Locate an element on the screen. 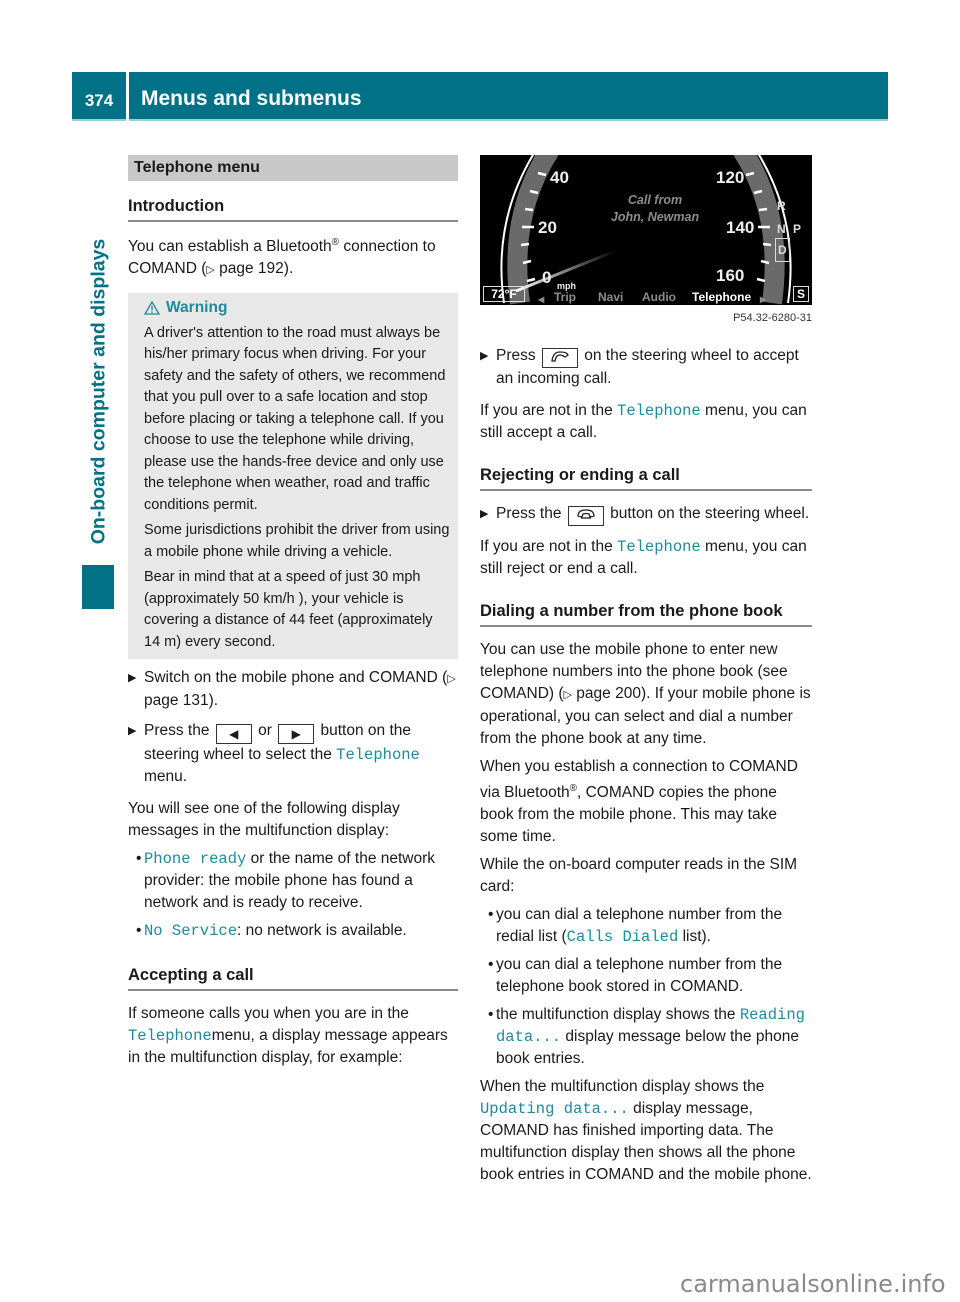 The width and height of the screenshot is (960, 1302). speed-label: 20 is located at coordinates (547, 227).